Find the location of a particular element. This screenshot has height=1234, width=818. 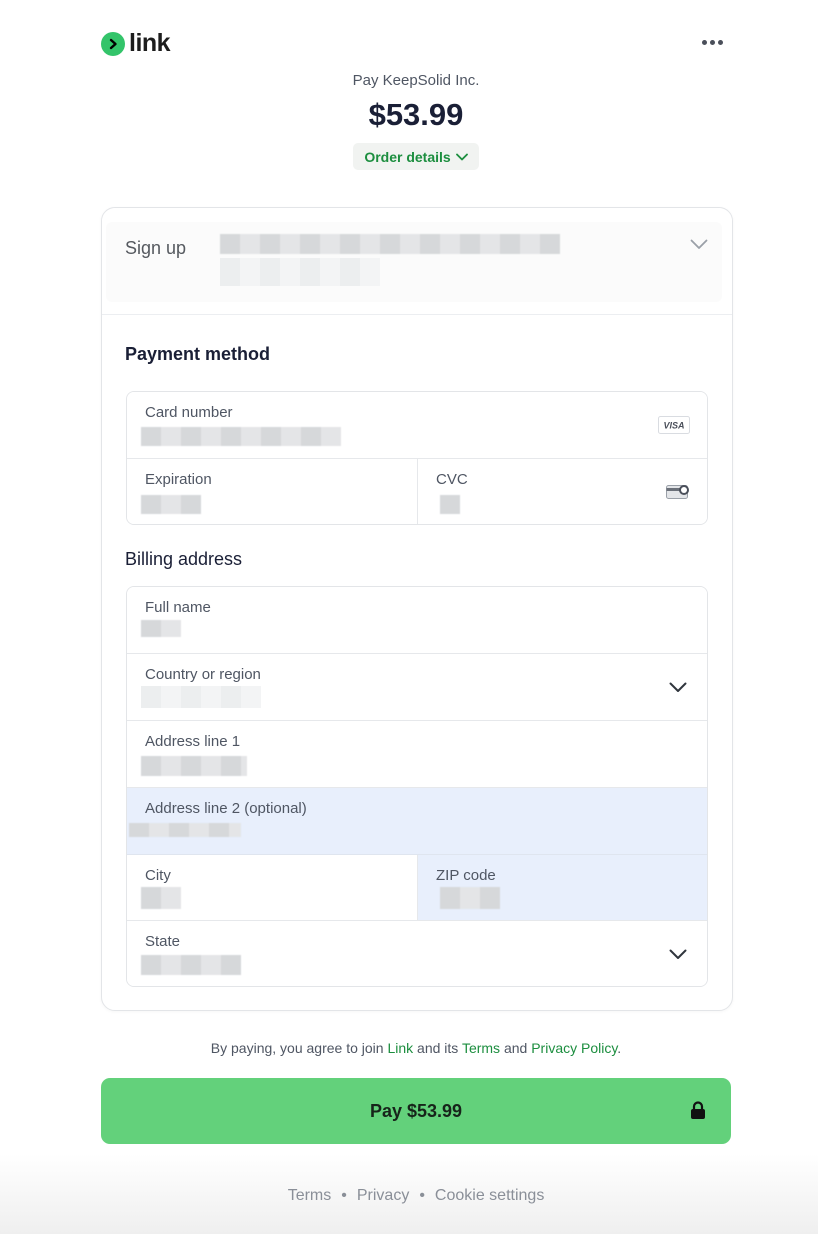

merchant-name: Pay KeepSolid Inc. is located at coordinates (416, 80).